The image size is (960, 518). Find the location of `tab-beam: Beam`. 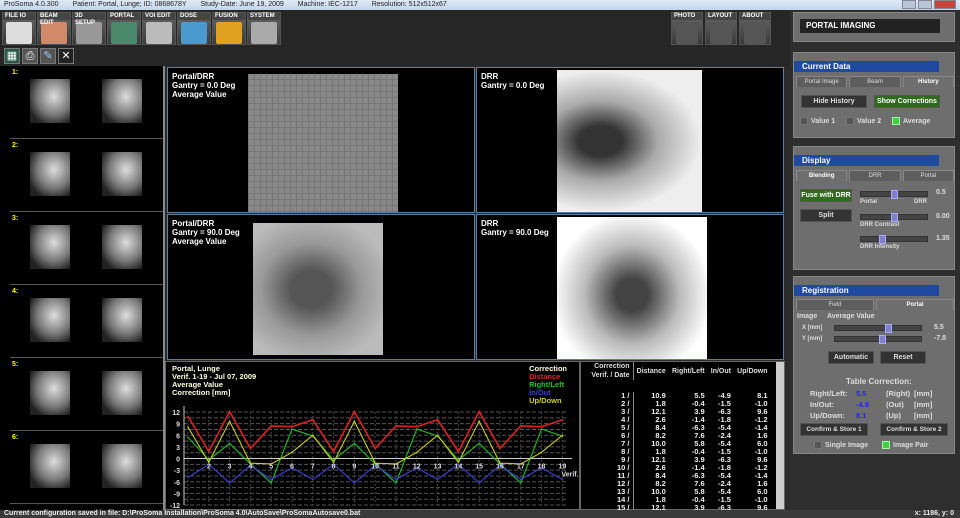

tab-beam: Beam is located at coordinates (875, 81).